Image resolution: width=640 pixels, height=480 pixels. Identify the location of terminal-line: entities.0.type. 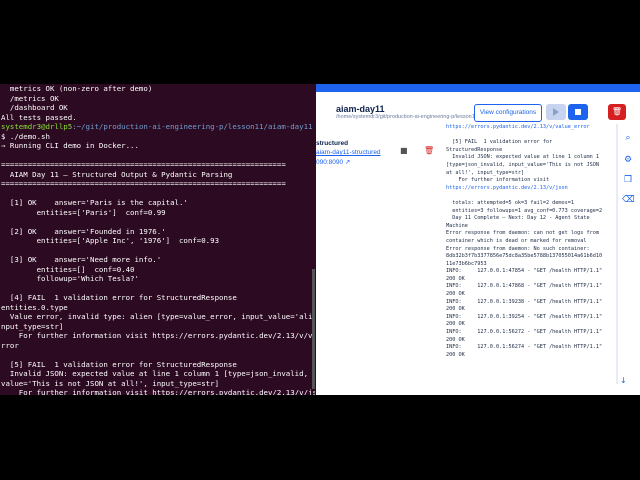
(34, 307).